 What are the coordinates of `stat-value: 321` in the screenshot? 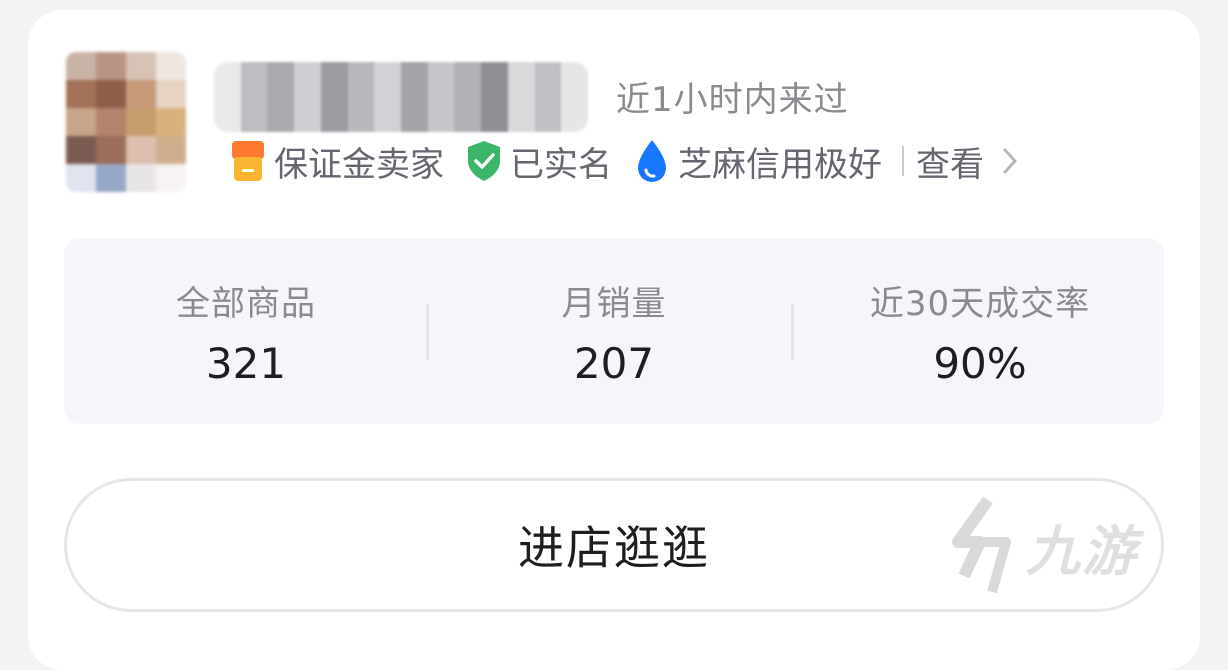 It's located at (246, 363).